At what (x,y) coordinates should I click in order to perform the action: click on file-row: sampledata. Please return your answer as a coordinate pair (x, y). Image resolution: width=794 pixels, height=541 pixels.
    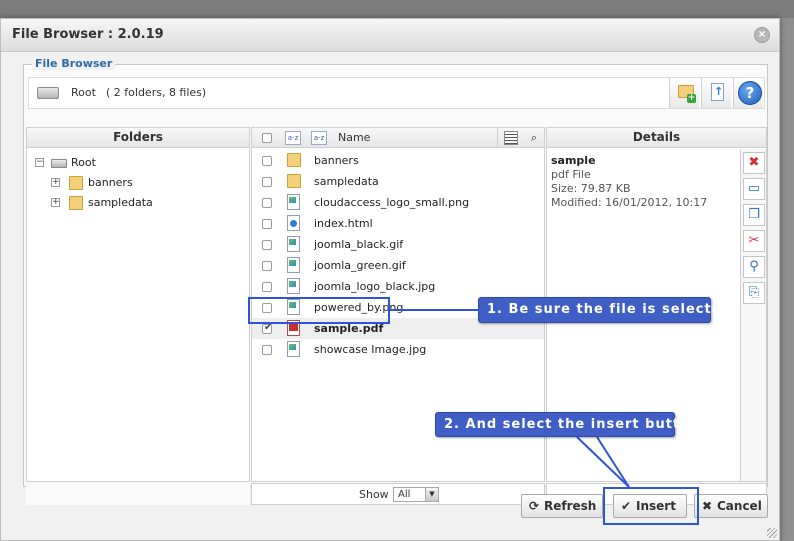
    Looking at the image, I should click on (398, 181).